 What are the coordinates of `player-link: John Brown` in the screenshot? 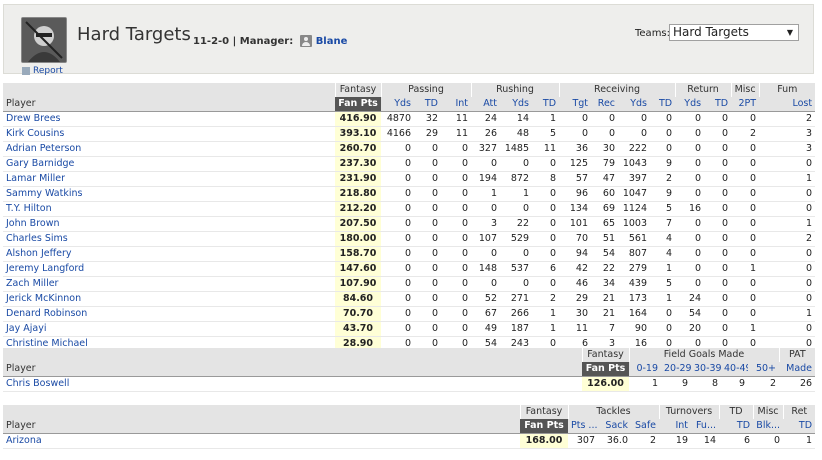 It's located at (169, 224).